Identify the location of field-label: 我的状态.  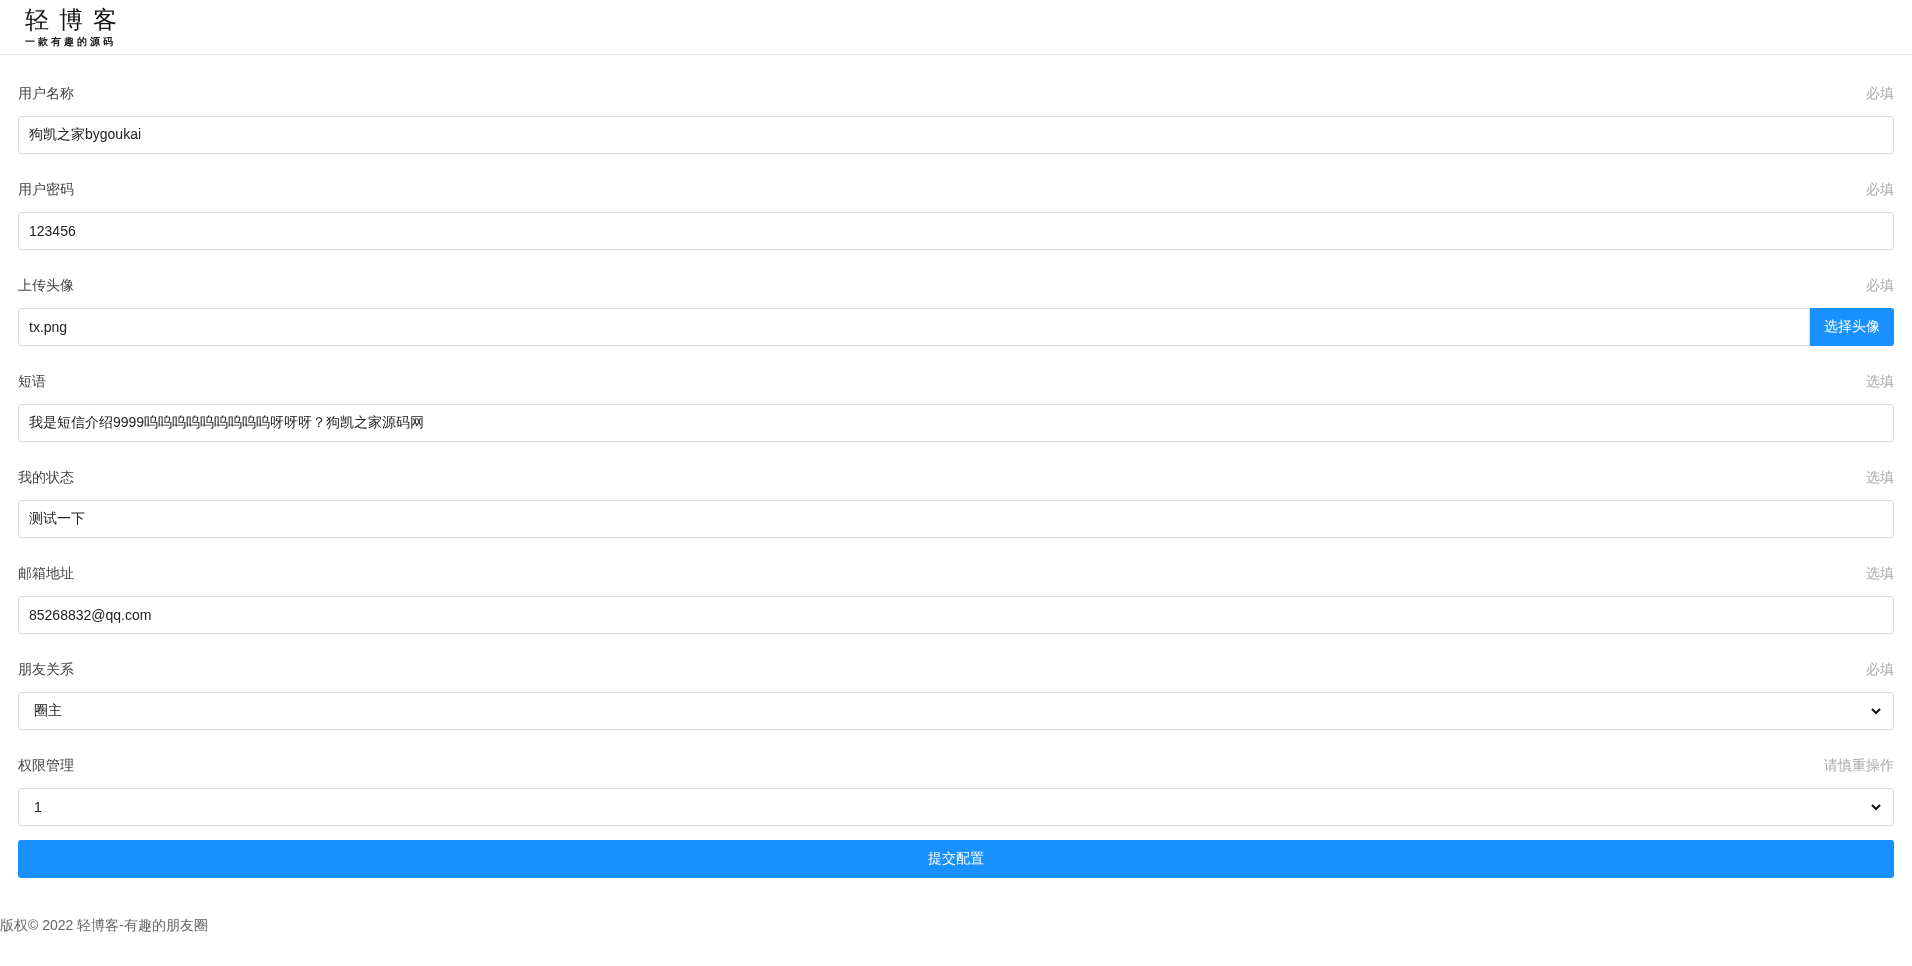
(46, 478).